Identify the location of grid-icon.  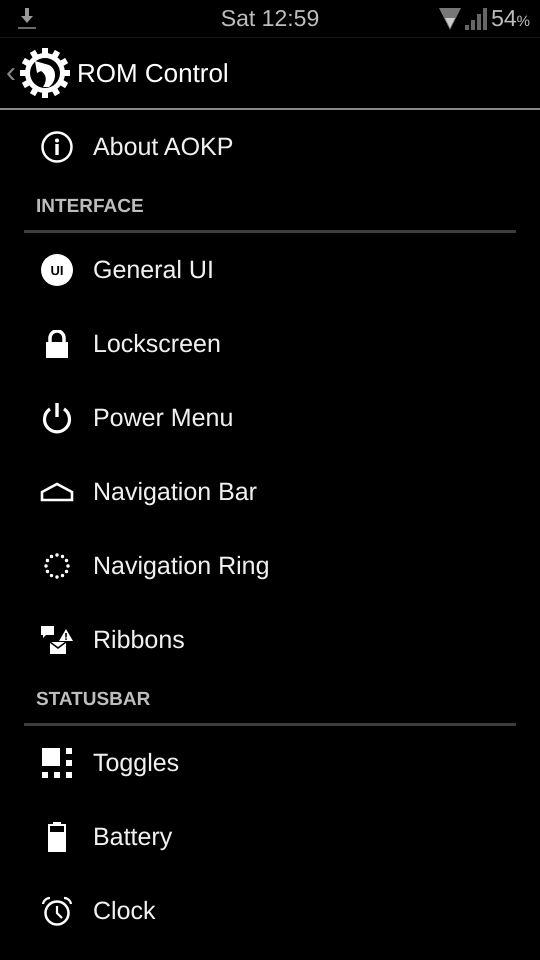
(57, 763).